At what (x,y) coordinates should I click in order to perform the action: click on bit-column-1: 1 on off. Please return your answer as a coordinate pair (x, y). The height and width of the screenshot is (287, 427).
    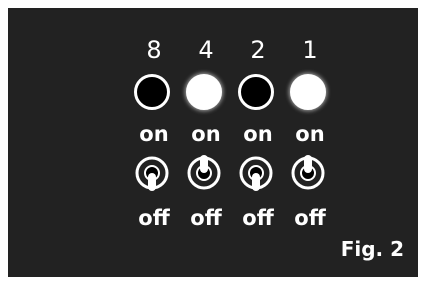
    Looking at the image, I should click on (310, 142).